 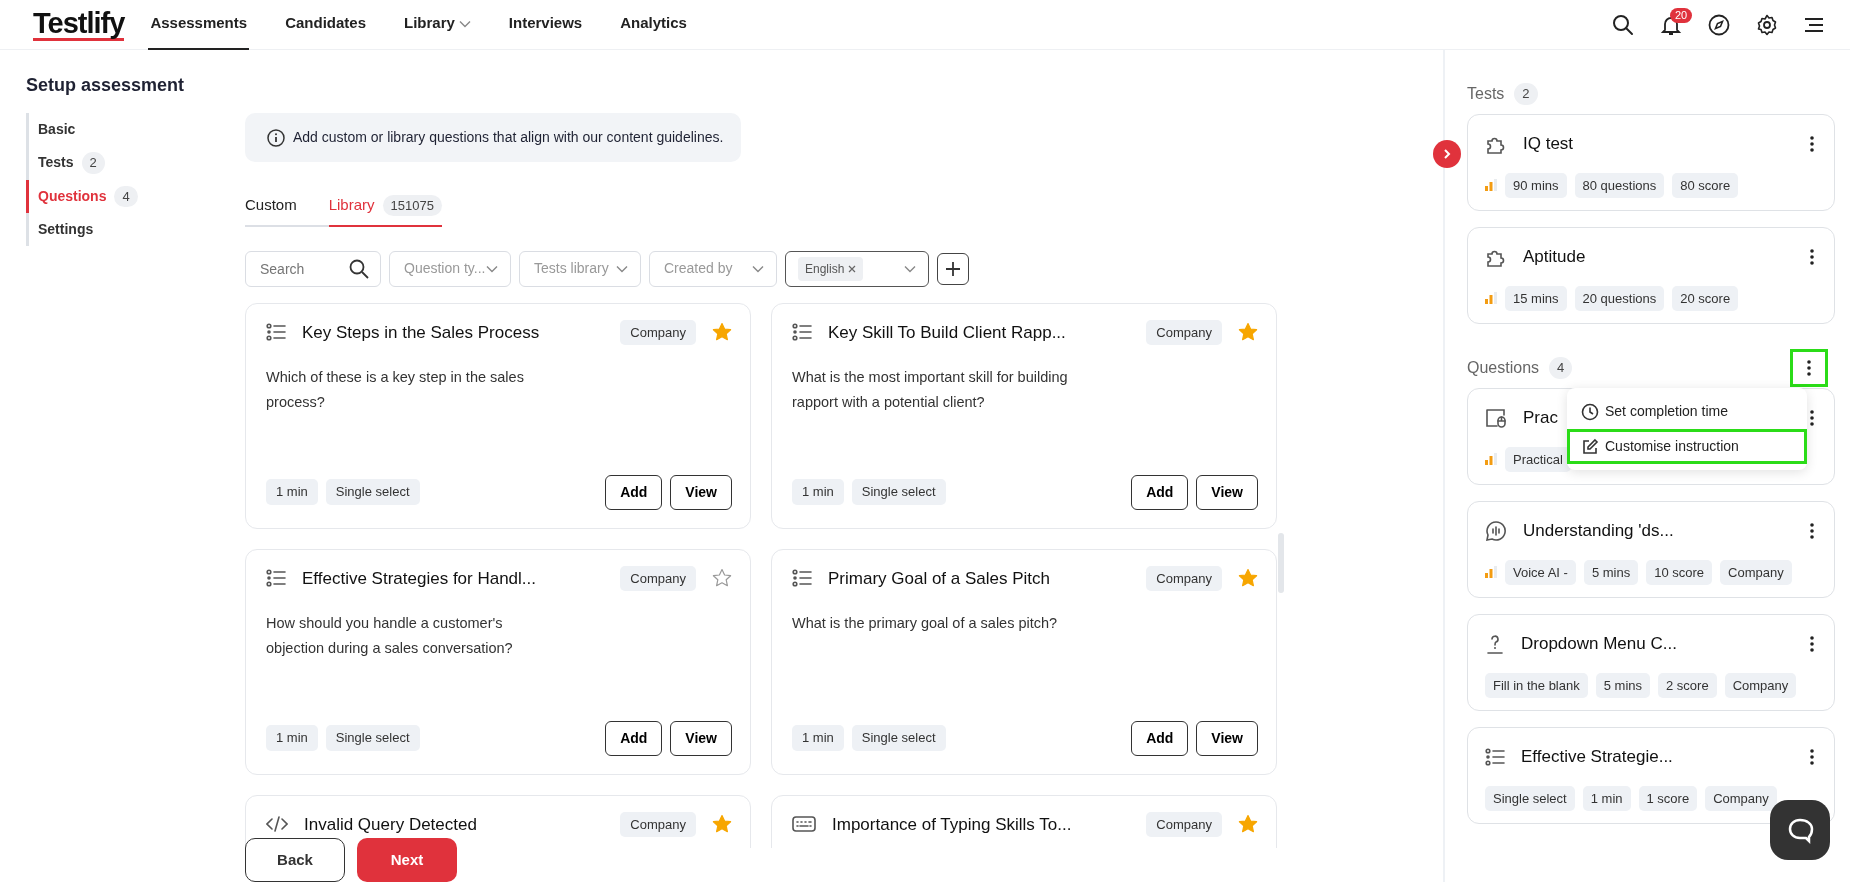 What do you see at coordinates (135, 163) in the screenshot?
I see `sidebar-item: Tests 2` at bounding box center [135, 163].